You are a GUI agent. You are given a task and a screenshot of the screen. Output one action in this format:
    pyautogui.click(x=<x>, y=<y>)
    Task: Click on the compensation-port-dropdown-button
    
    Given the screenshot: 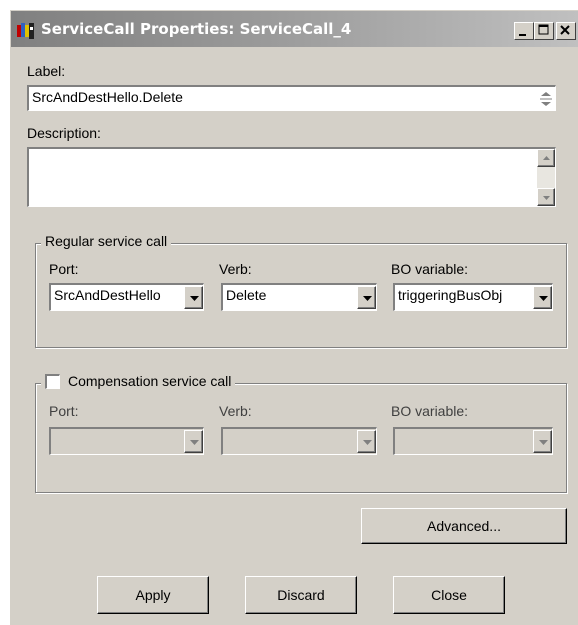 What is the action you would take?
    pyautogui.click(x=193, y=441)
    